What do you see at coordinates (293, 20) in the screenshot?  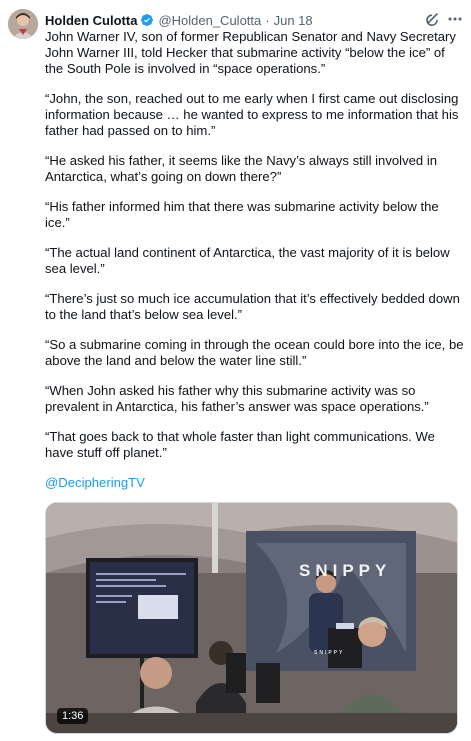 I see `tweet-date: Jun 18` at bounding box center [293, 20].